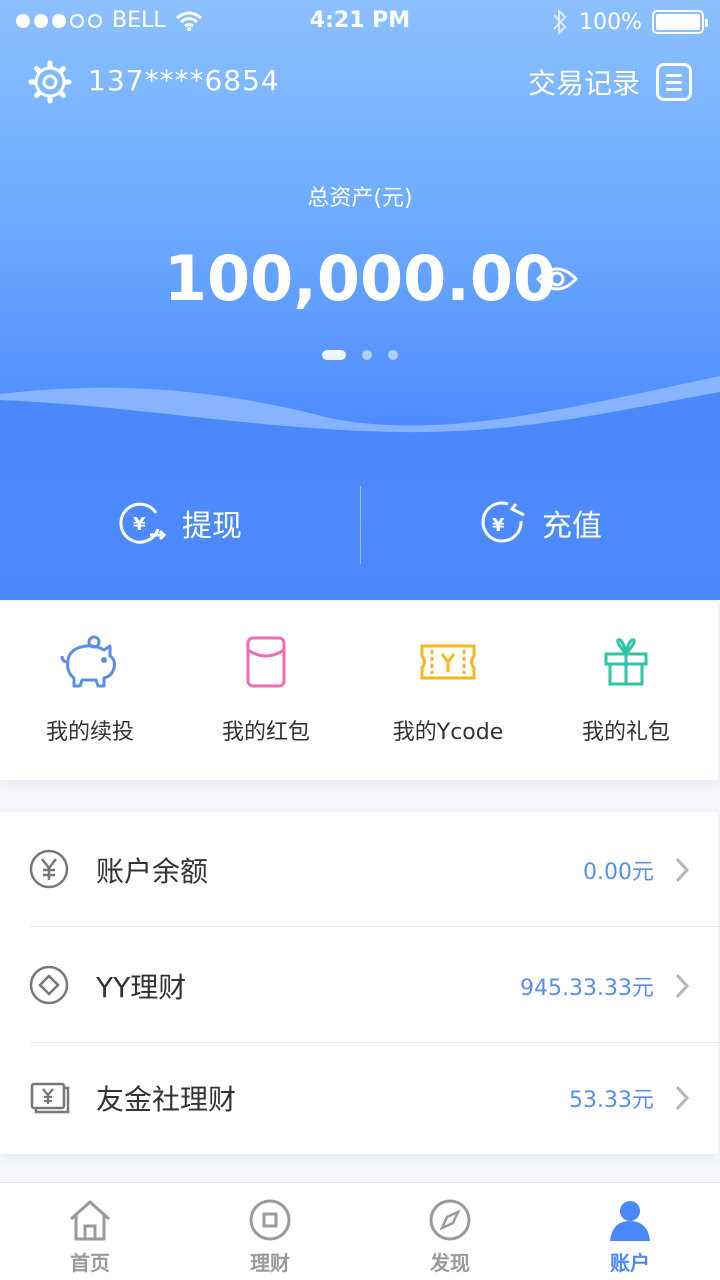 The image size is (720, 1280). Describe the element at coordinates (90, 691) in the screenshot. I see `my-reinvest-button: 我的续投` at that location.